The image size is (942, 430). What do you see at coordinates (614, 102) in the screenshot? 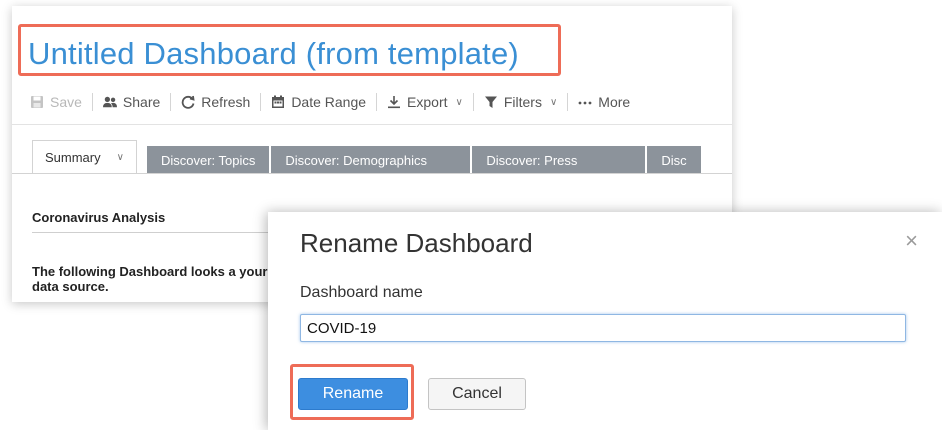
I see `more-label: More` at bounding box center [614, 102].